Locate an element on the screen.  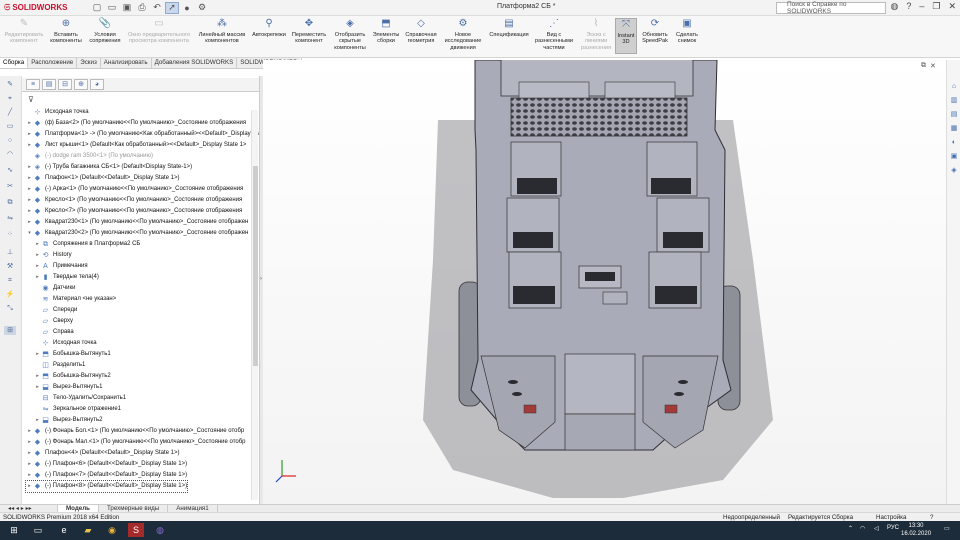
insert-components-button: ⊕ Вставить компоненты is located at coordinates (66, 31).